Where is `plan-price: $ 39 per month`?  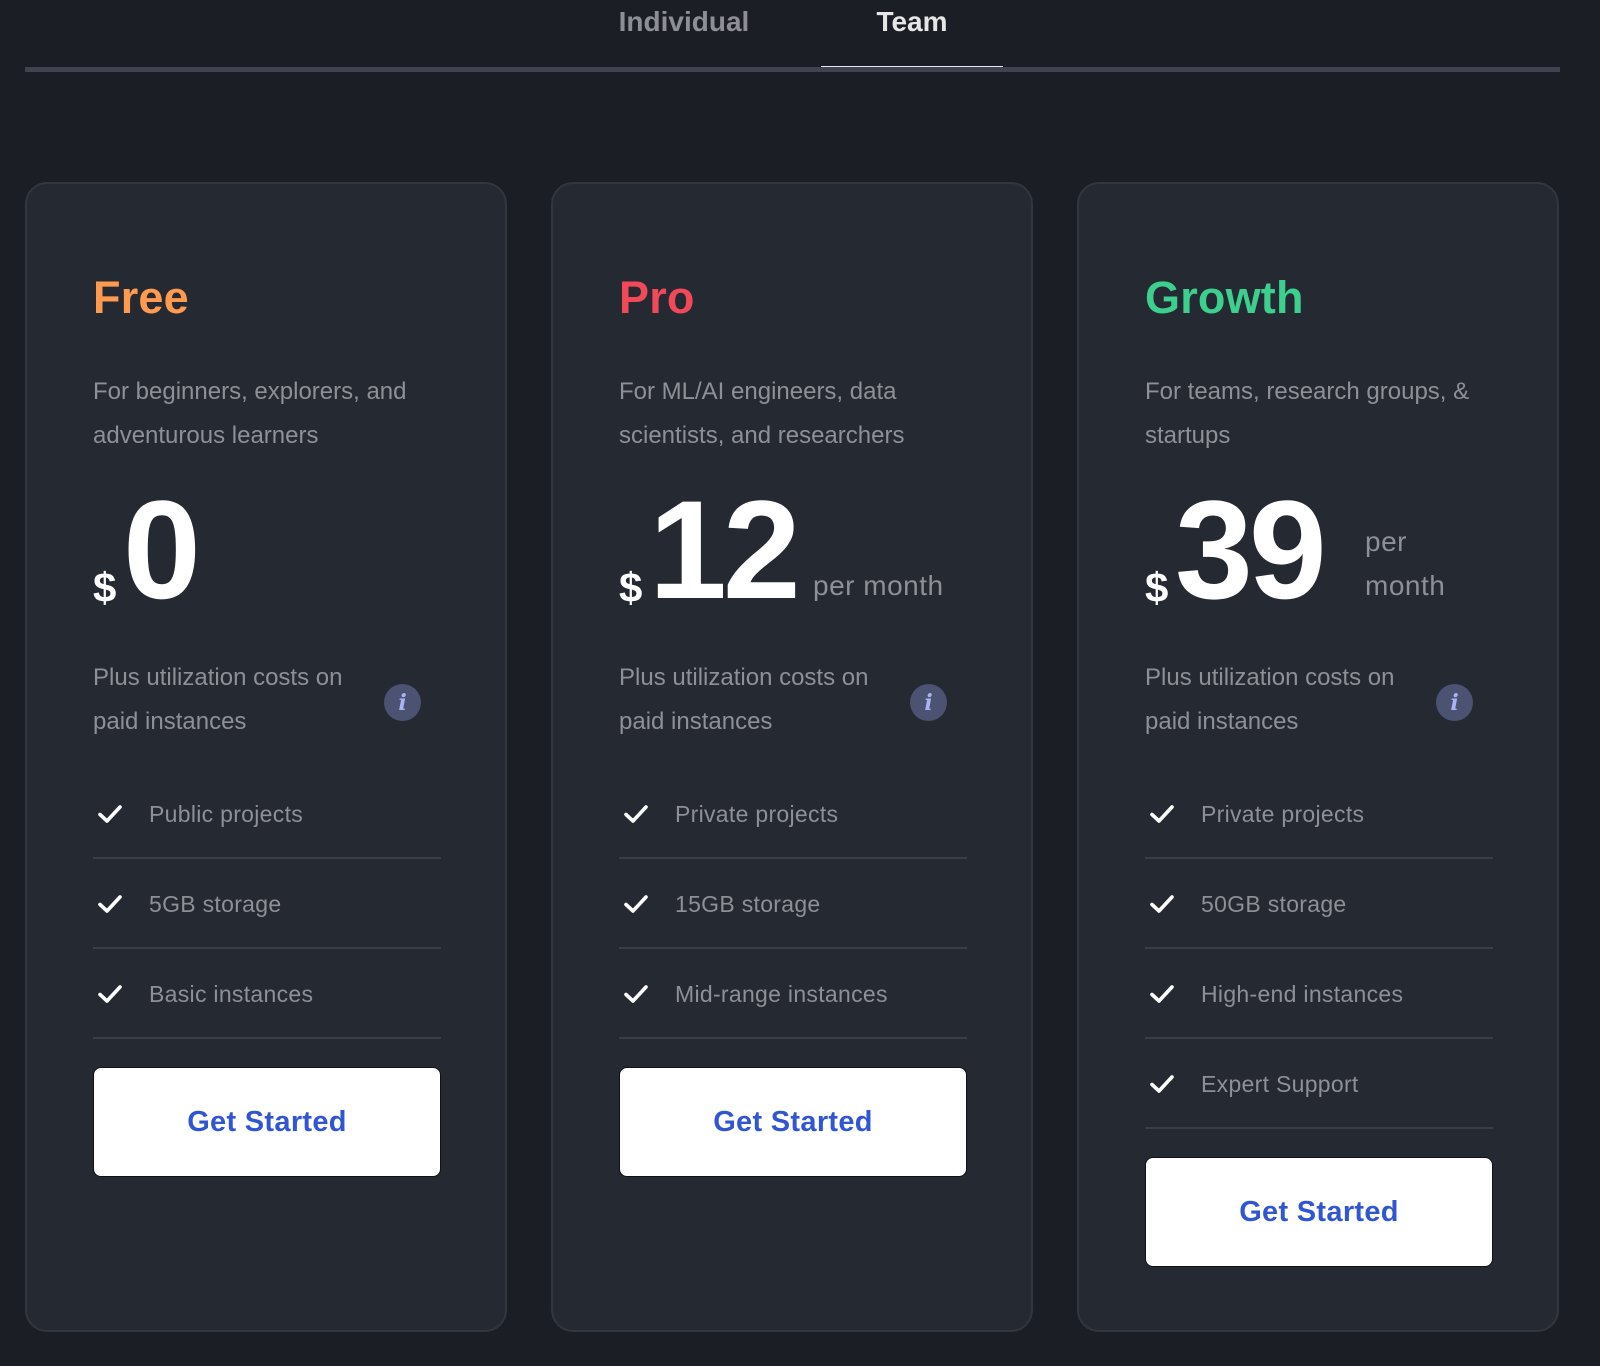 plan-price: $ 39 per month is located at coordinates (1335, 553).